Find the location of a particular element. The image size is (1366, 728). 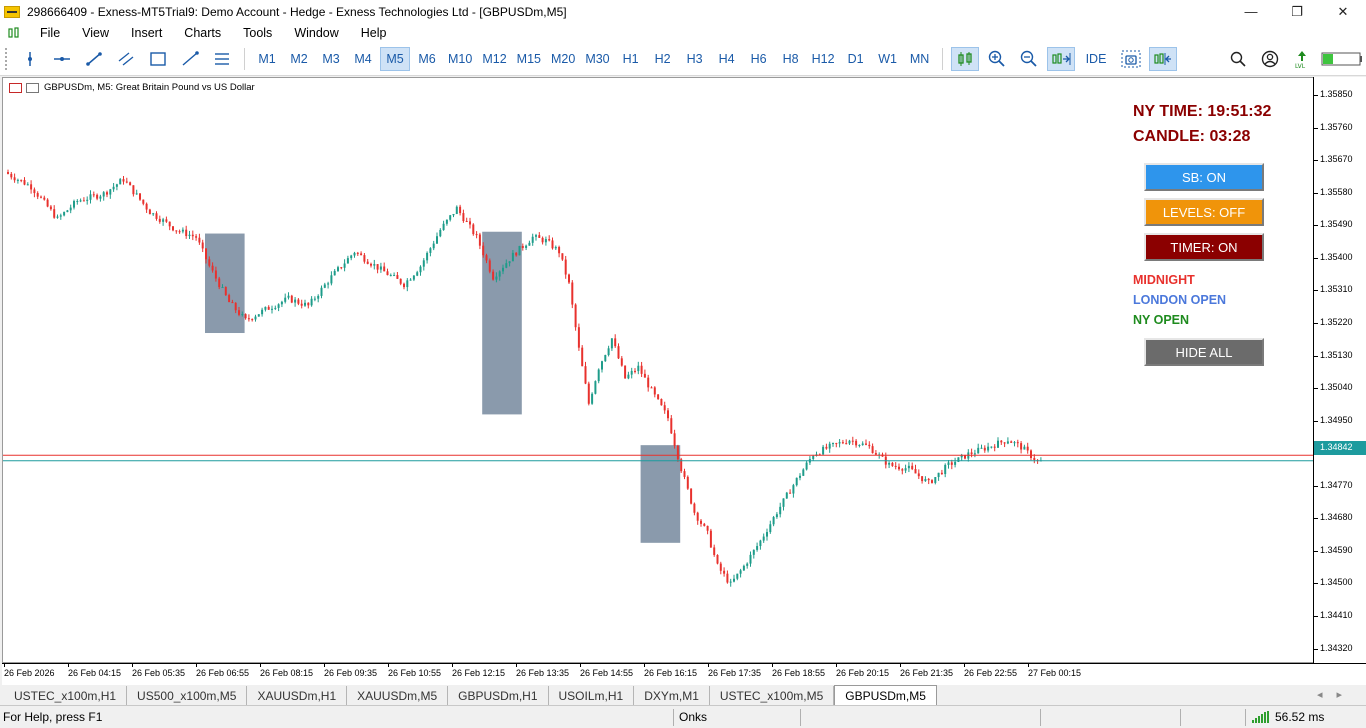

sb-toggle-button: SB: ON is located at coordinates (1204, 177).